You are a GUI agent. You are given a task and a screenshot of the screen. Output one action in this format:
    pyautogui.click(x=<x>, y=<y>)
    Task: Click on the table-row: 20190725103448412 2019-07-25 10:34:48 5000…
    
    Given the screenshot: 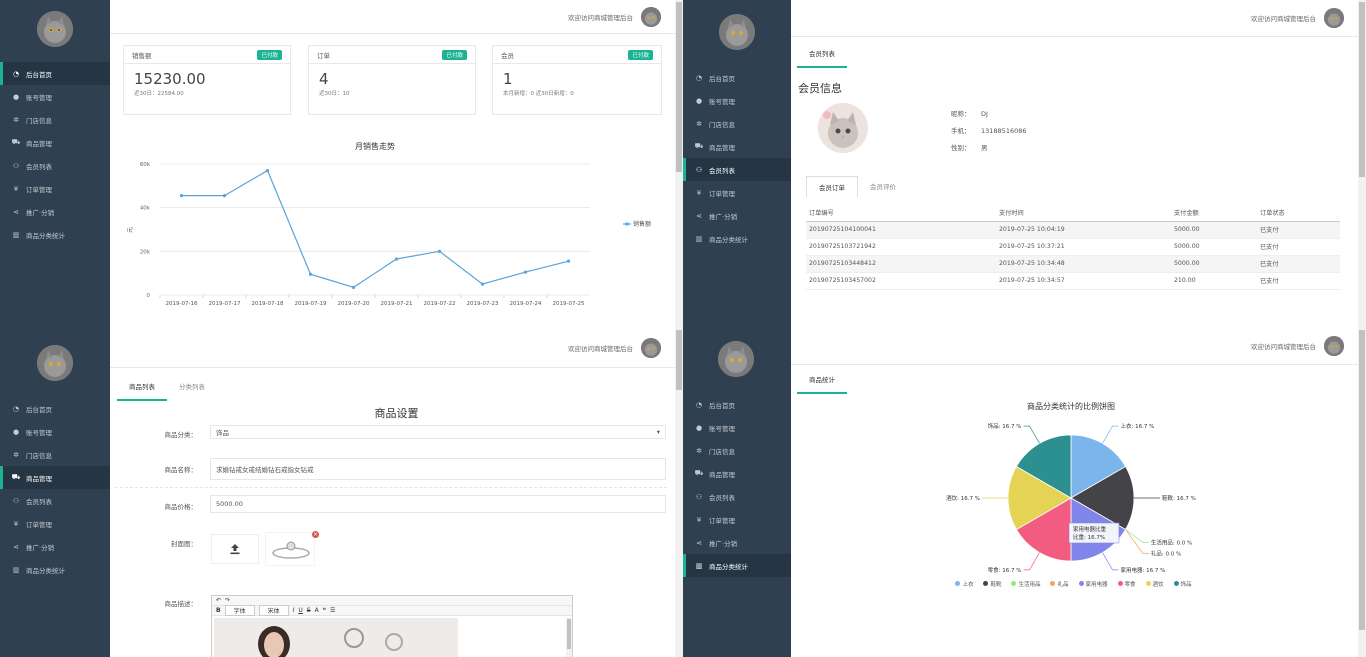 What is the action you would take?
    pyautogui.click(x=1073, y=264)
    